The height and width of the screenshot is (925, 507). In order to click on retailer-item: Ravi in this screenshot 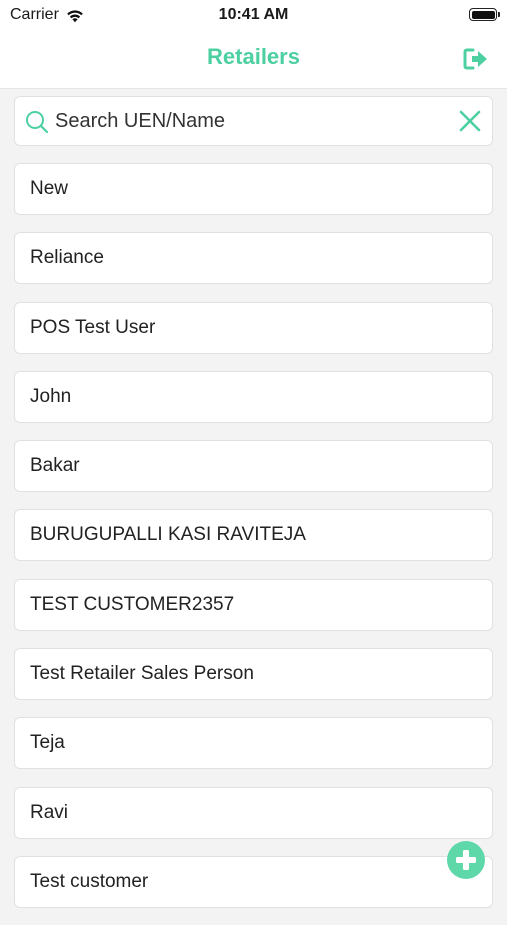, I will do `click(253, 812)`.